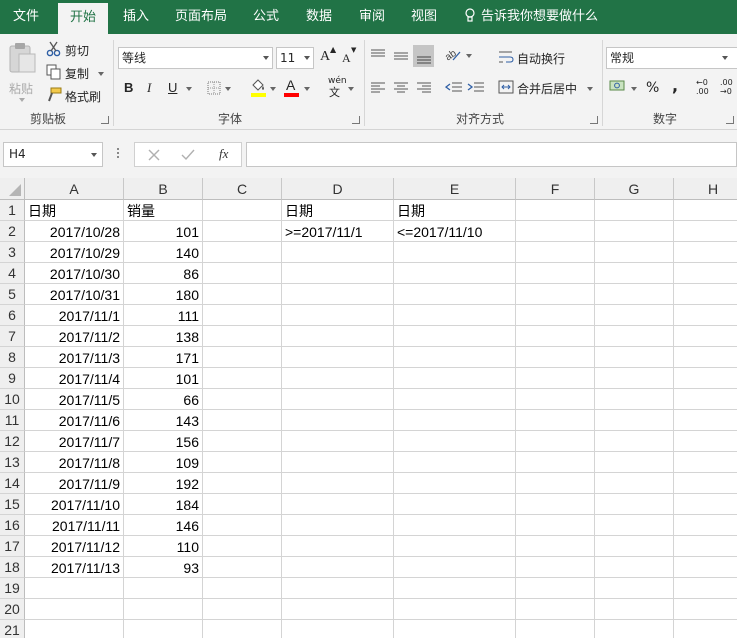 This screenshot has height=638, width=737. I want to click on row-header: 18, so click(12, 567).